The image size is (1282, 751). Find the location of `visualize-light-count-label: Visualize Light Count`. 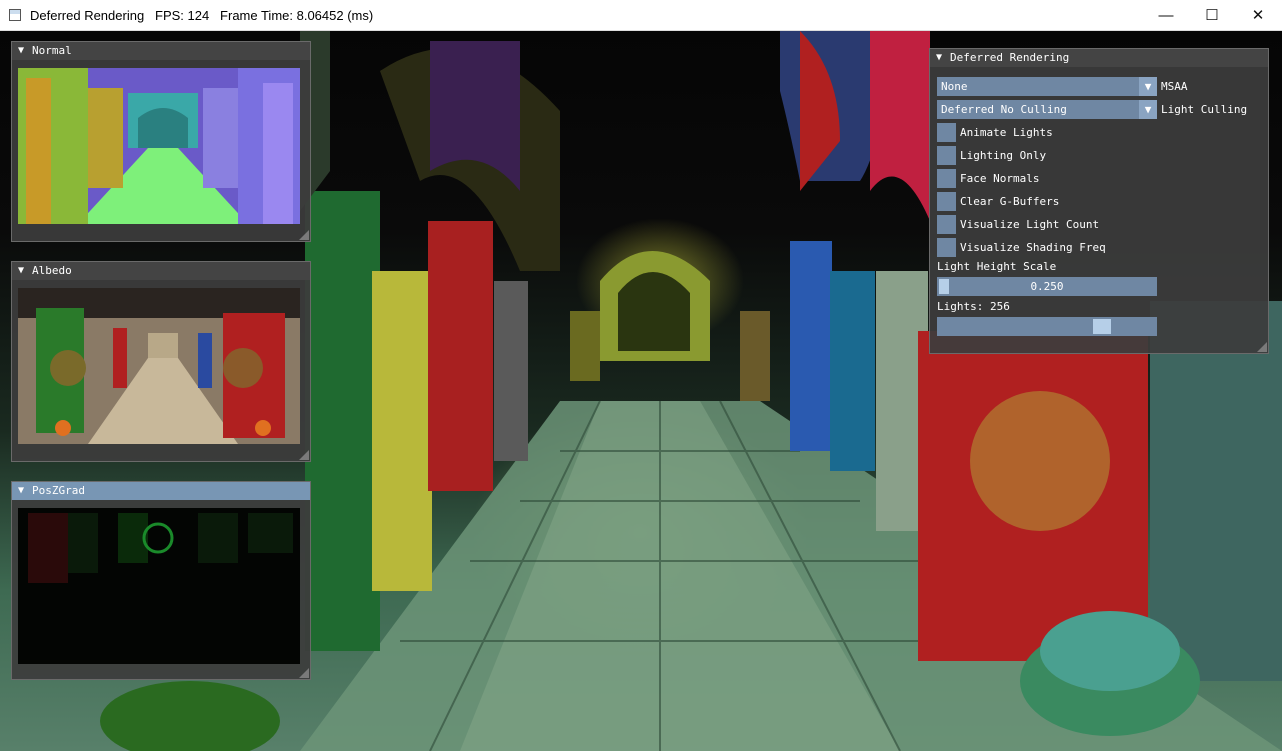

visualize-light-count-label: Visualize Light Count is located at coordinates (1030, 224).